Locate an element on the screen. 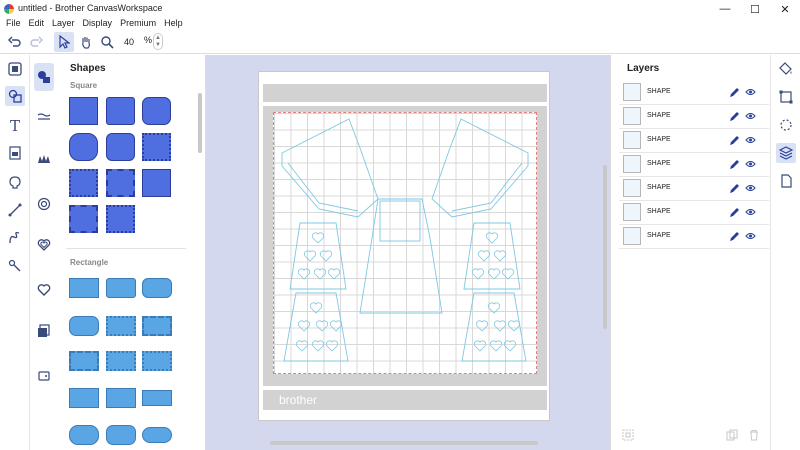 The width and height of the screenshot is (800, 450). edit-points-icon is located at coordinates (15, 266).